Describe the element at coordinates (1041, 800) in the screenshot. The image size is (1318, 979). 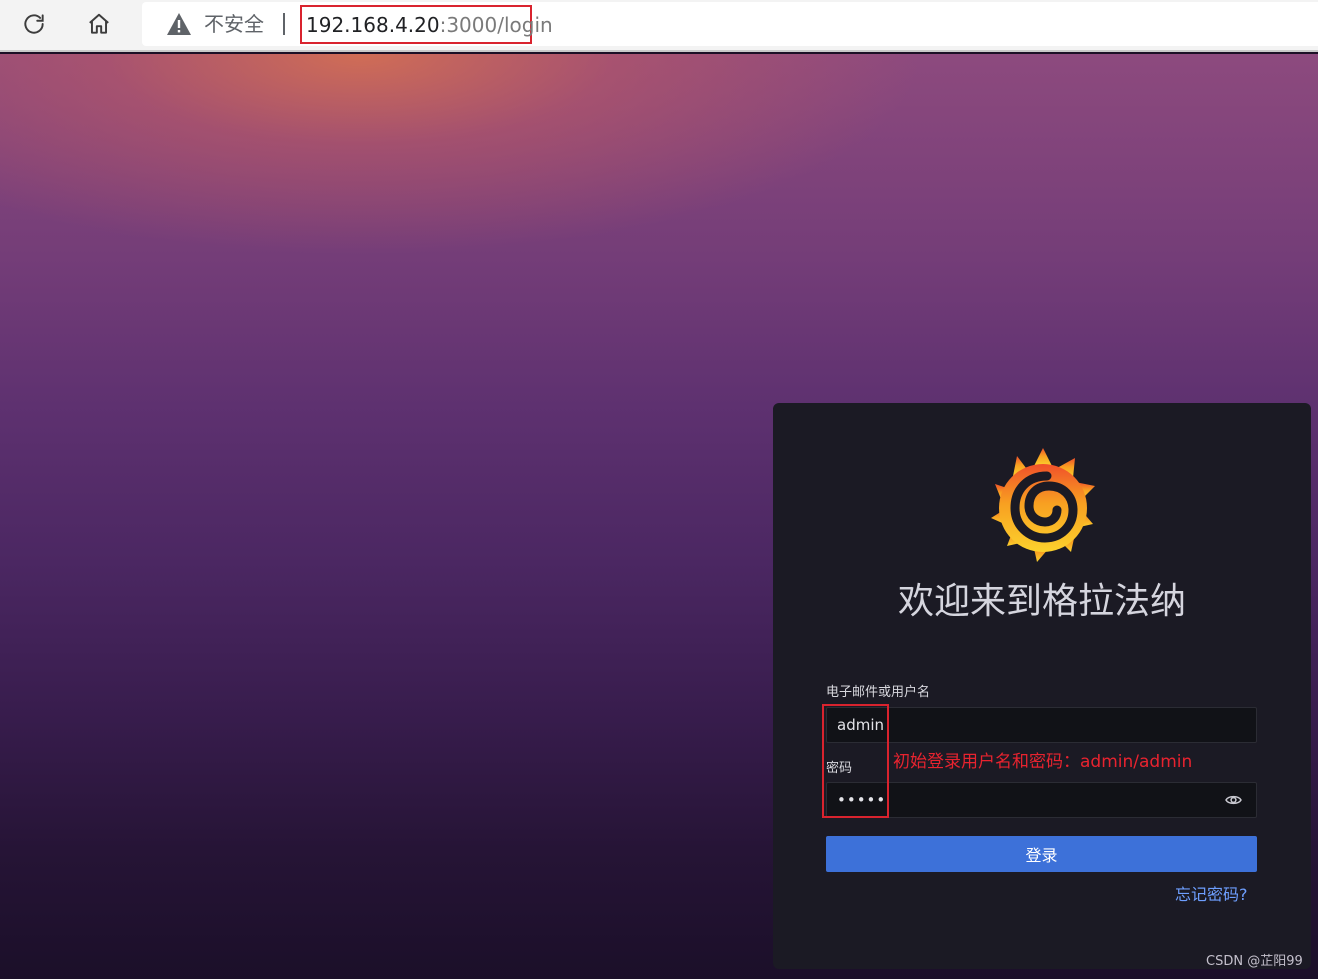
I see `password-input` at that location.